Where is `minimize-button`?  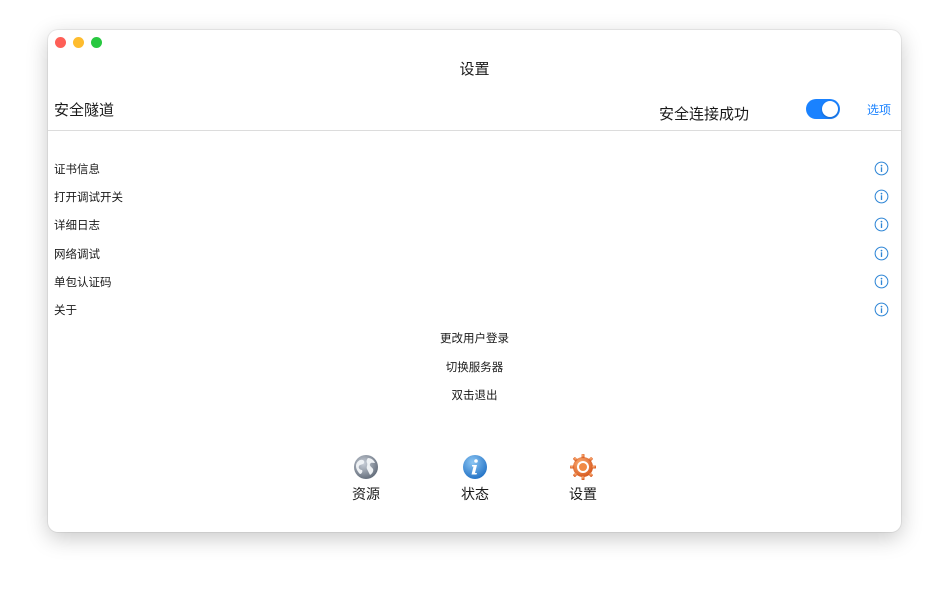
minimize-button is located at coordinates (78, 42).